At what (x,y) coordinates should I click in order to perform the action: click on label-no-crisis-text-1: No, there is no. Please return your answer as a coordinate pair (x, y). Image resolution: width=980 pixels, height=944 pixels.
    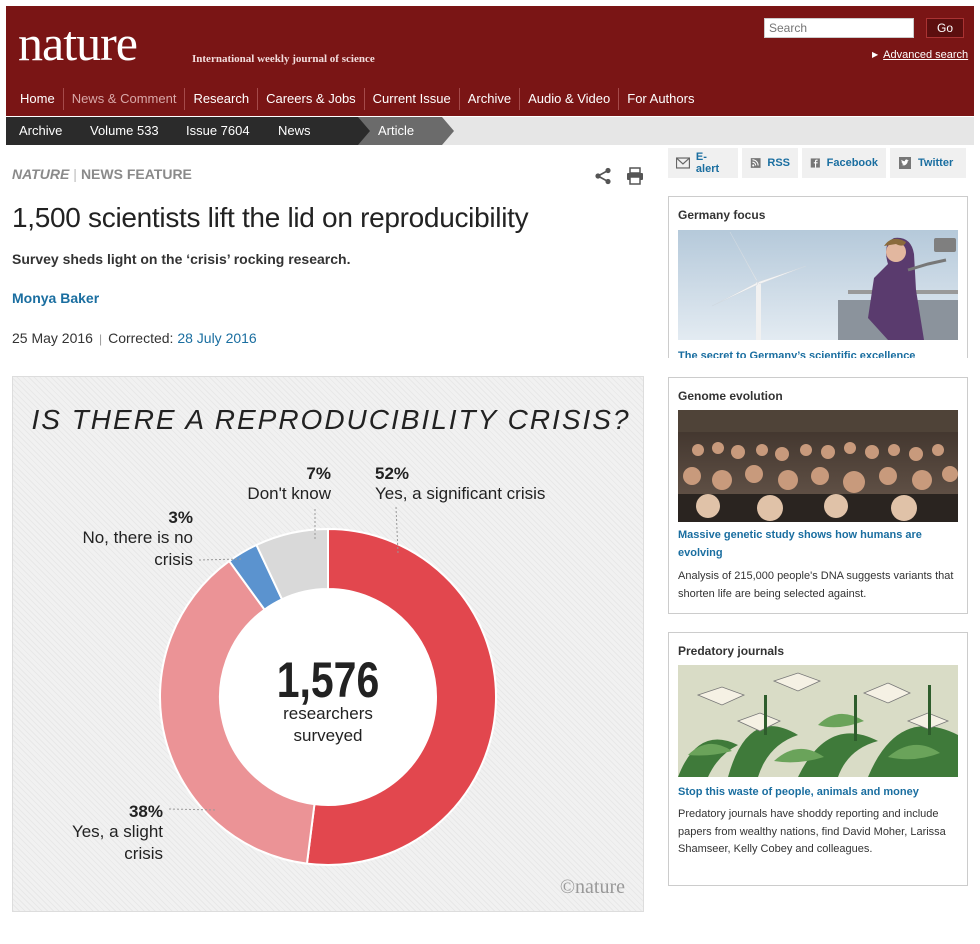
    Looking at the image, I should click on (137, 537).